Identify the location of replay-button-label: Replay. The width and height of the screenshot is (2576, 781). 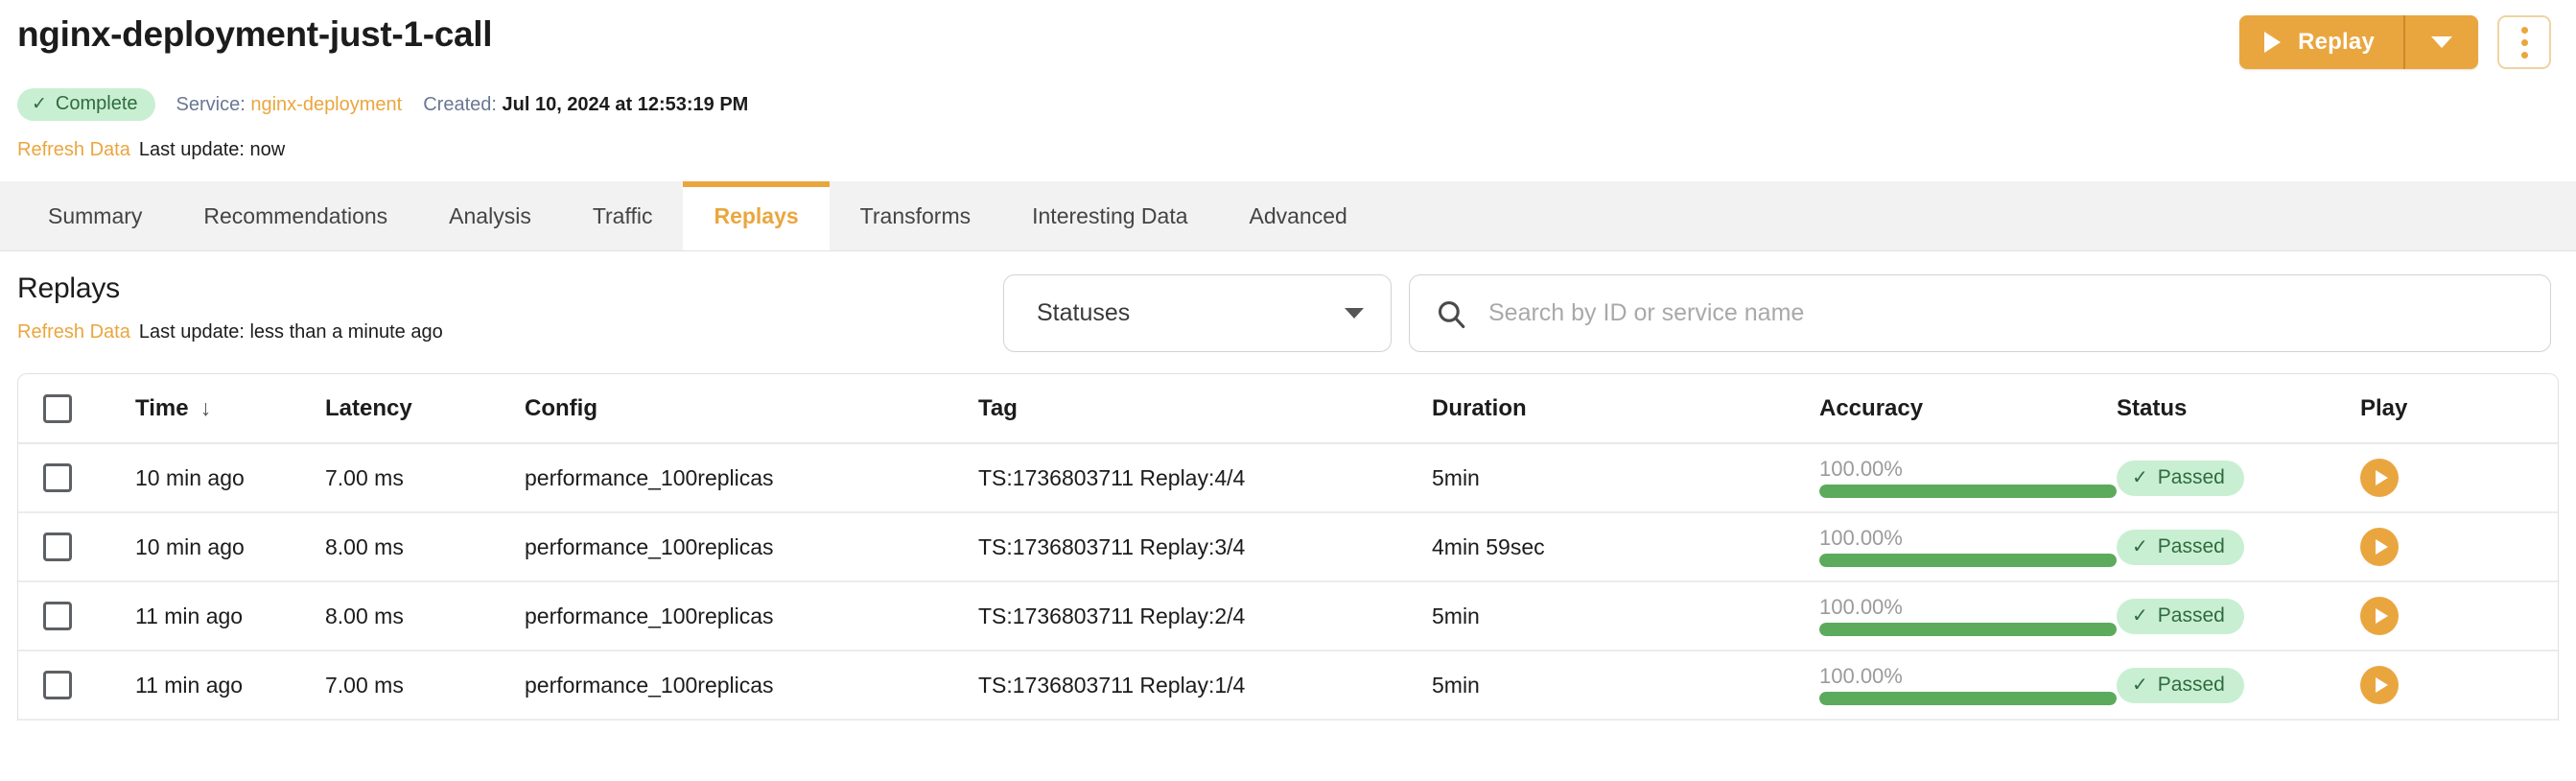
(2336, 42).